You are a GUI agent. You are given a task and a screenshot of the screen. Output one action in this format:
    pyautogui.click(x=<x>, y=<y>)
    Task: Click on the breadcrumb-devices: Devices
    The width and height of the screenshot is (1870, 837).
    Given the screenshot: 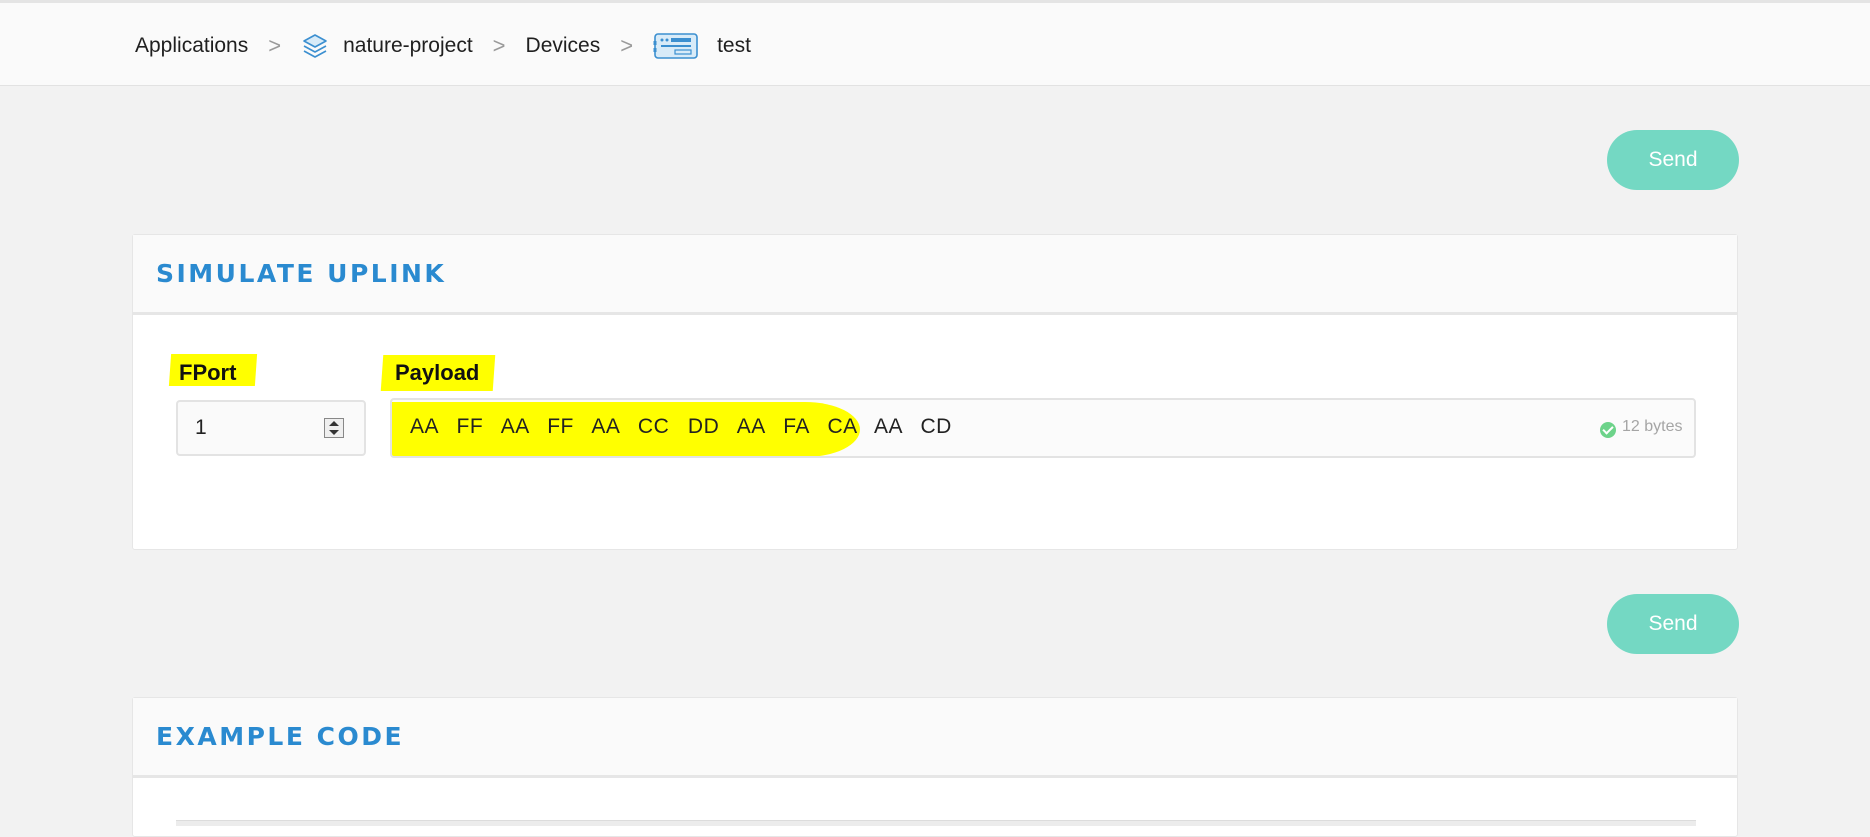 What is the action you would take?
    pyautogui.click(x=563, y=46)
    